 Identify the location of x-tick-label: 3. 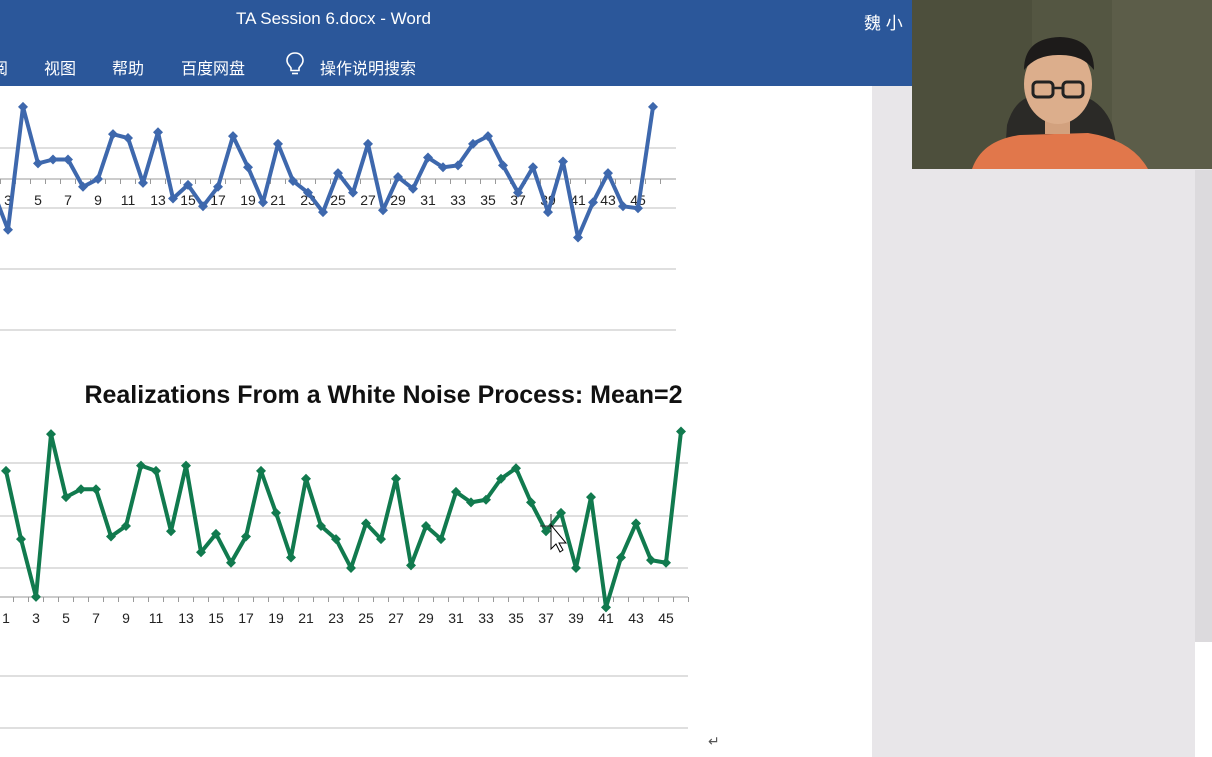
(36, 618).